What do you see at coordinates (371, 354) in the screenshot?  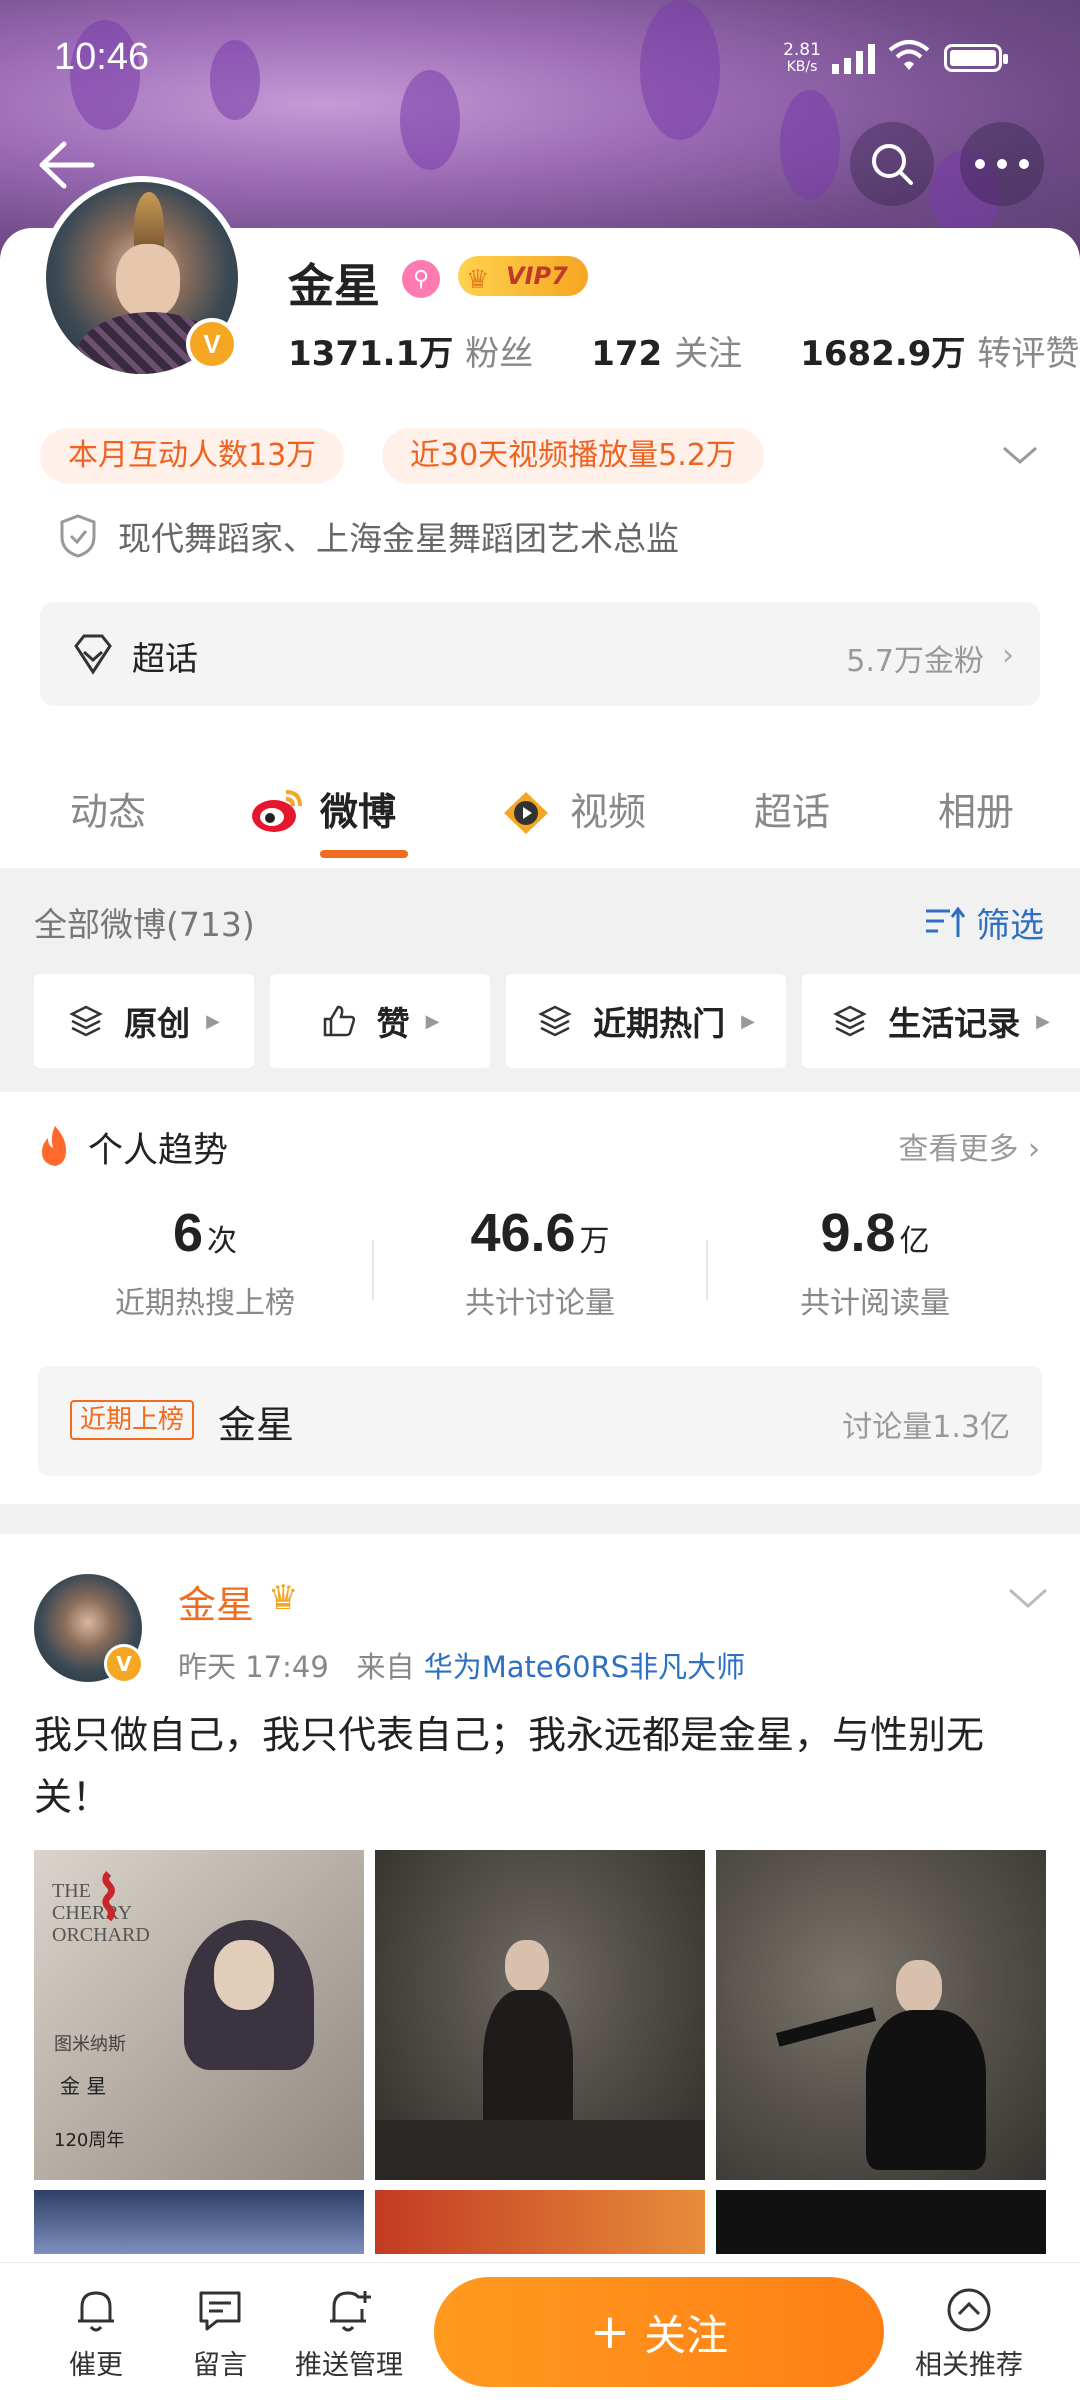 I see `stat-value: 1371.1万` at bounding box center [371, 354].